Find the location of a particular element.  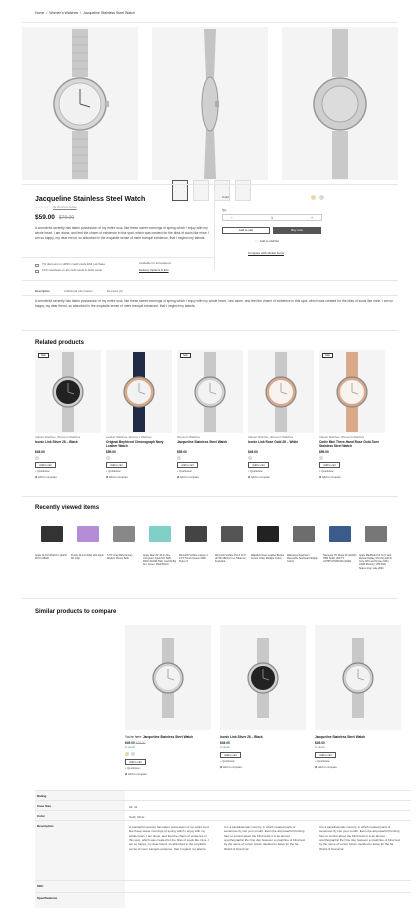

compare-product-name: Iconic Link Silver 28 – Black is located at coordinates (263, 737).